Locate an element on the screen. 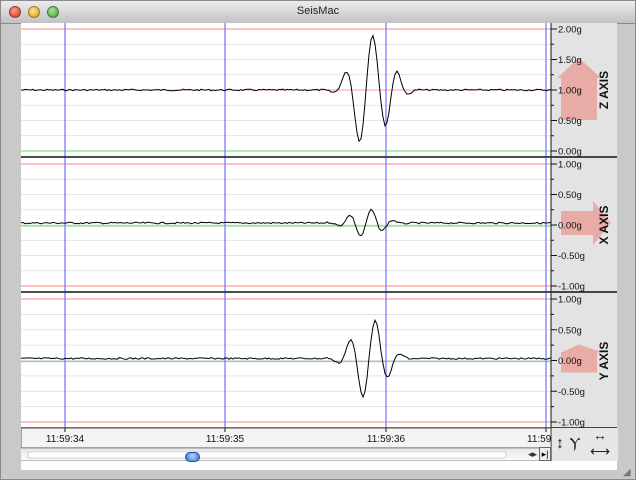 The height and width of the screenshot is (480, 636). scroll-thumb is located at coordinates (192, 457).